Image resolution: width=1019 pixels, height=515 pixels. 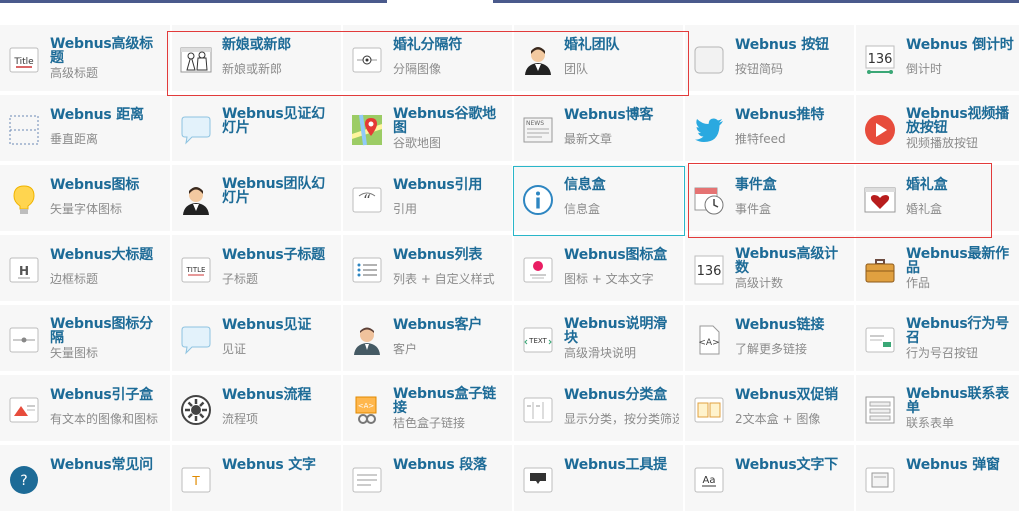 I want to click on shortcode-item-r4-c1: H Webnus大标题 边框标题, so click(x=85, y=269).